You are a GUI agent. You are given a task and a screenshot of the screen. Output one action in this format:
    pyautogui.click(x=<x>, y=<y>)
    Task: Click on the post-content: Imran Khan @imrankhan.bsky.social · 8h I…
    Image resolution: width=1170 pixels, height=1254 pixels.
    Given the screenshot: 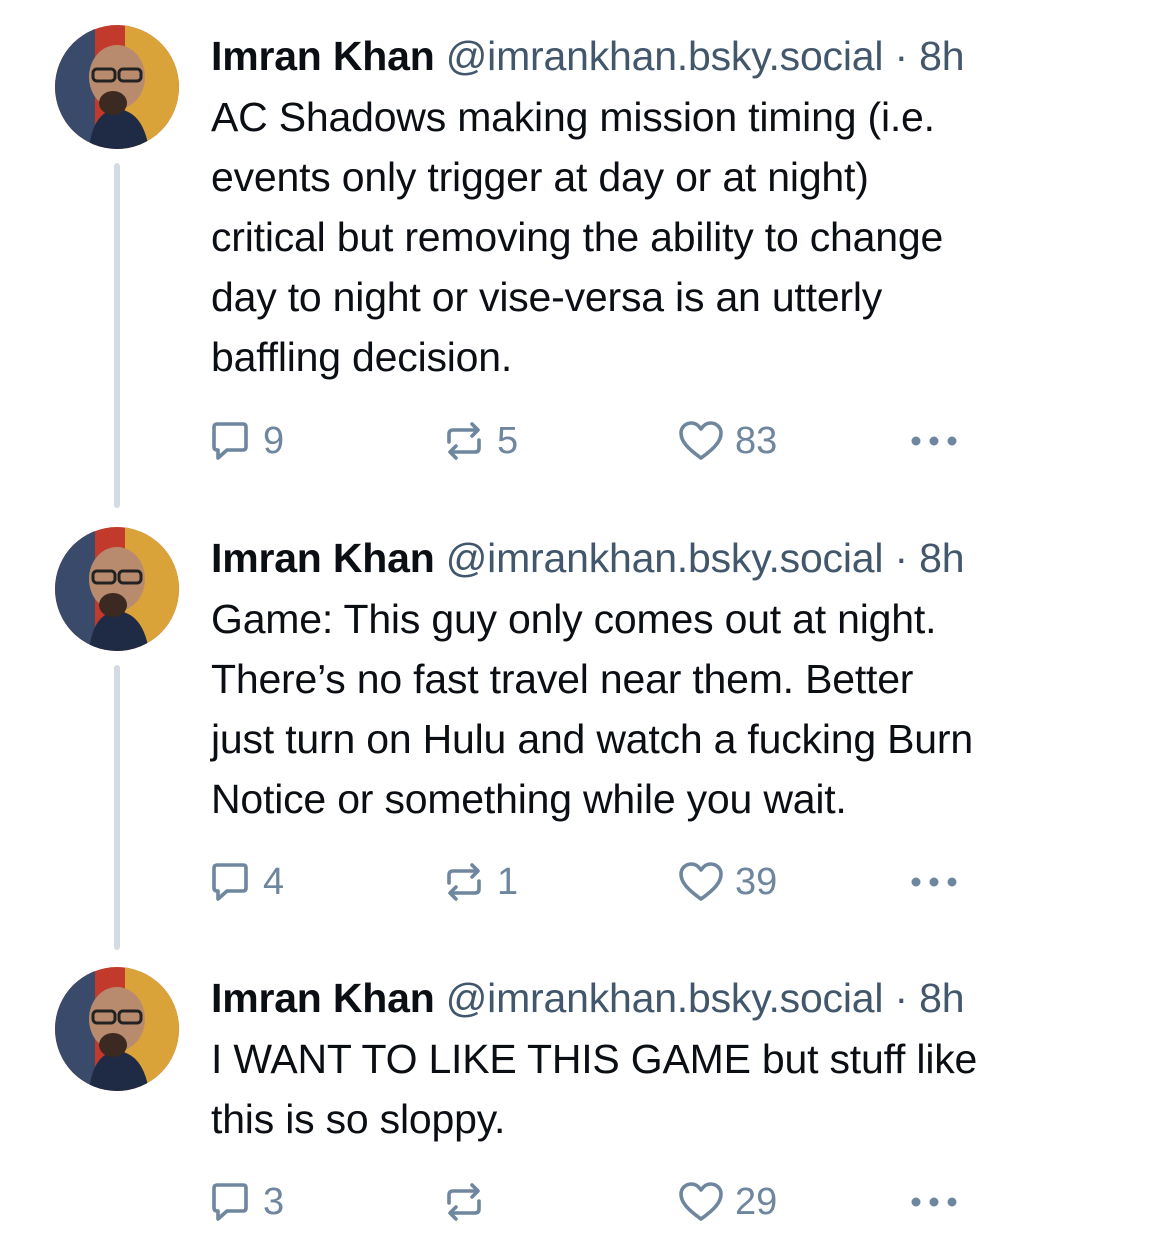 What is the action you would take?
    pyautogui.click(x=671, y=1059)
    